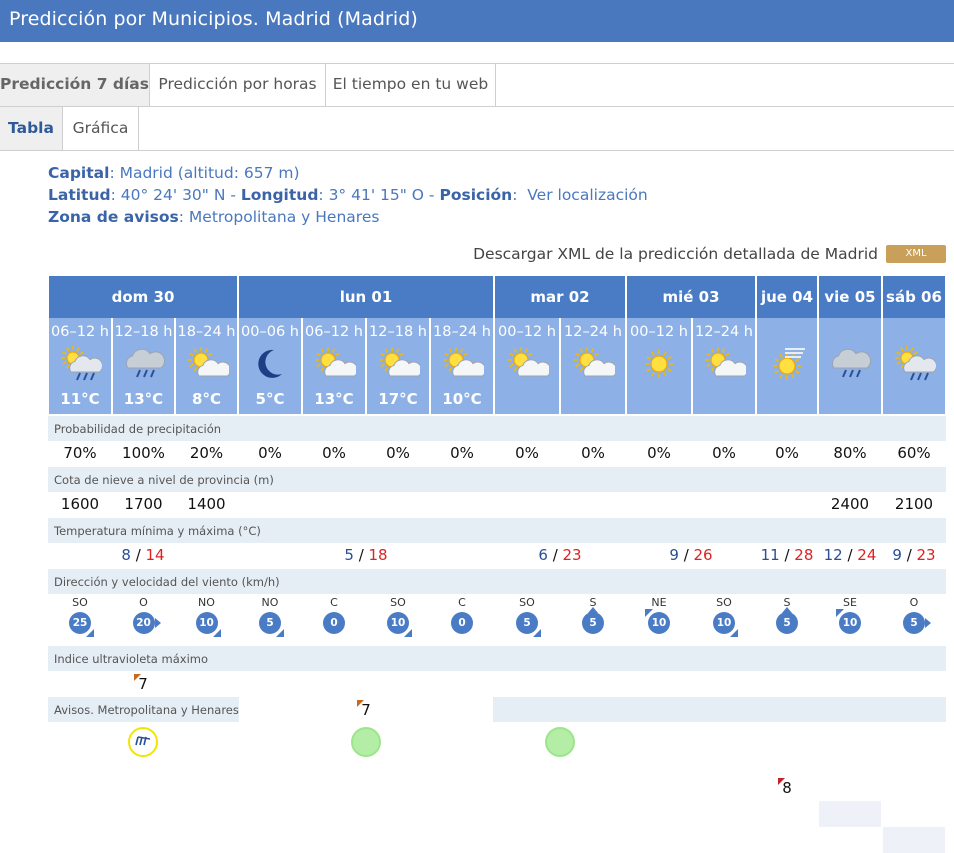 The image size is (954, 853). I want to click on temp-min-max: 9 / 26, so click(691, 556).